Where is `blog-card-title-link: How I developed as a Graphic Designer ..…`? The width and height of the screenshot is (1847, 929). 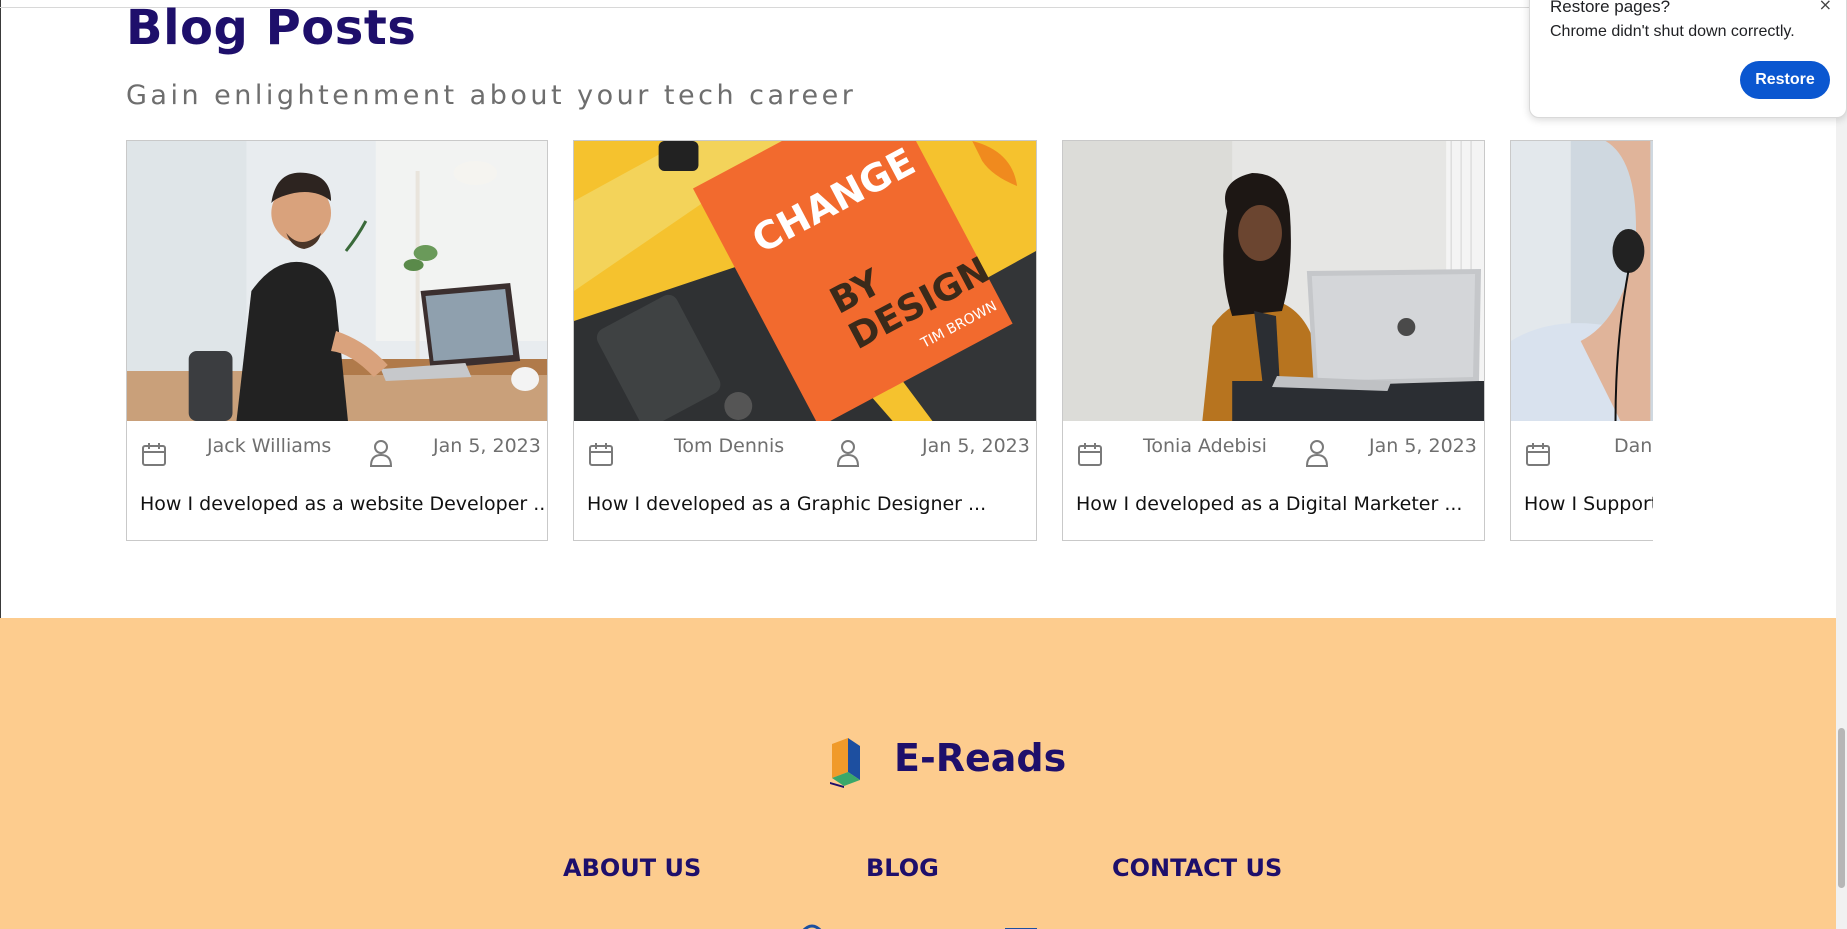
blog-card-title-link: How I developed as a Graphic Designer ..… is located at coordinates (786, 504).